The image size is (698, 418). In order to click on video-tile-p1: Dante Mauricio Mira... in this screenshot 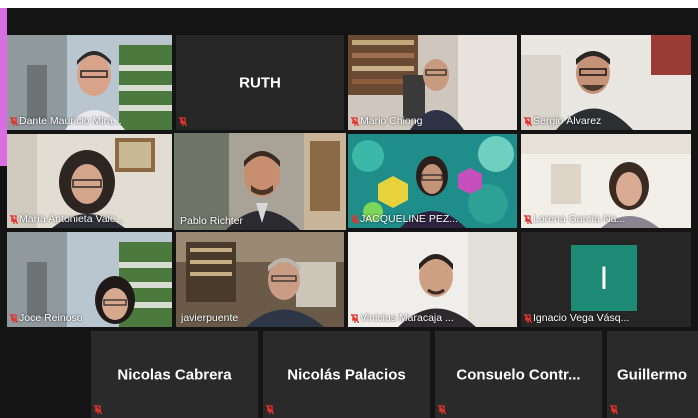, I will do `click(89, 82)`.